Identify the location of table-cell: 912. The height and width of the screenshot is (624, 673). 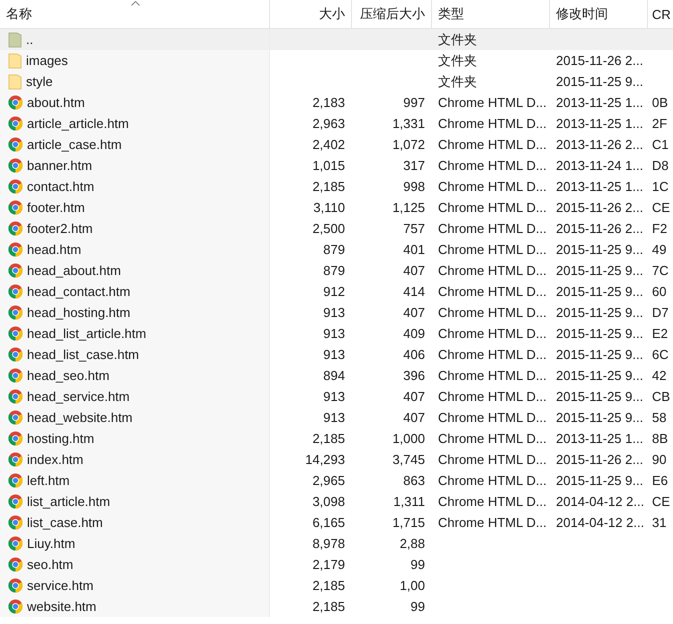
(334, 291).